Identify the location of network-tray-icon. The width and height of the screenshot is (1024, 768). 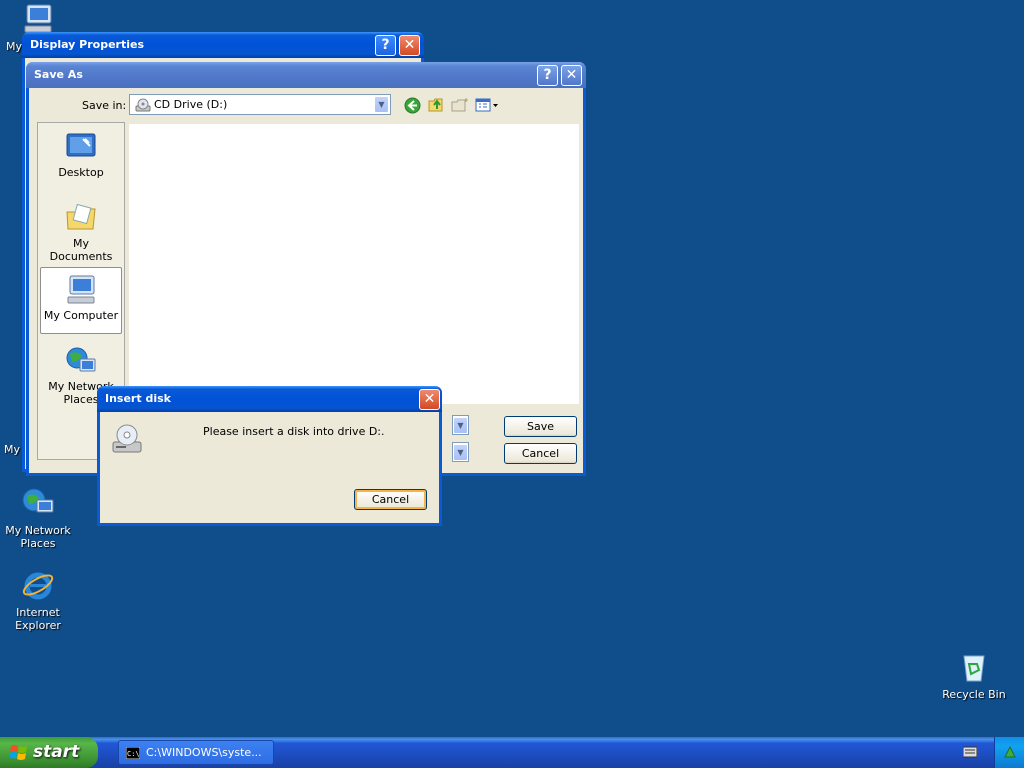
(1010, 753).